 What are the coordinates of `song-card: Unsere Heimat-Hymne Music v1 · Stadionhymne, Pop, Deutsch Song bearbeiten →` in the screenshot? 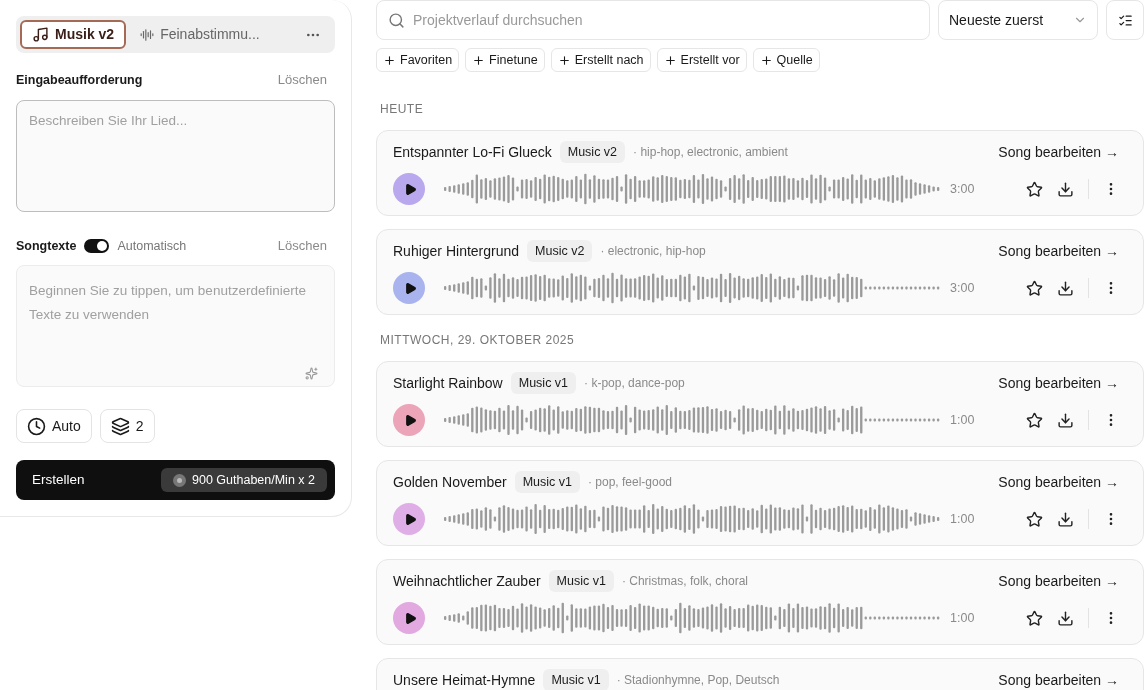 It's located at (760, 674).